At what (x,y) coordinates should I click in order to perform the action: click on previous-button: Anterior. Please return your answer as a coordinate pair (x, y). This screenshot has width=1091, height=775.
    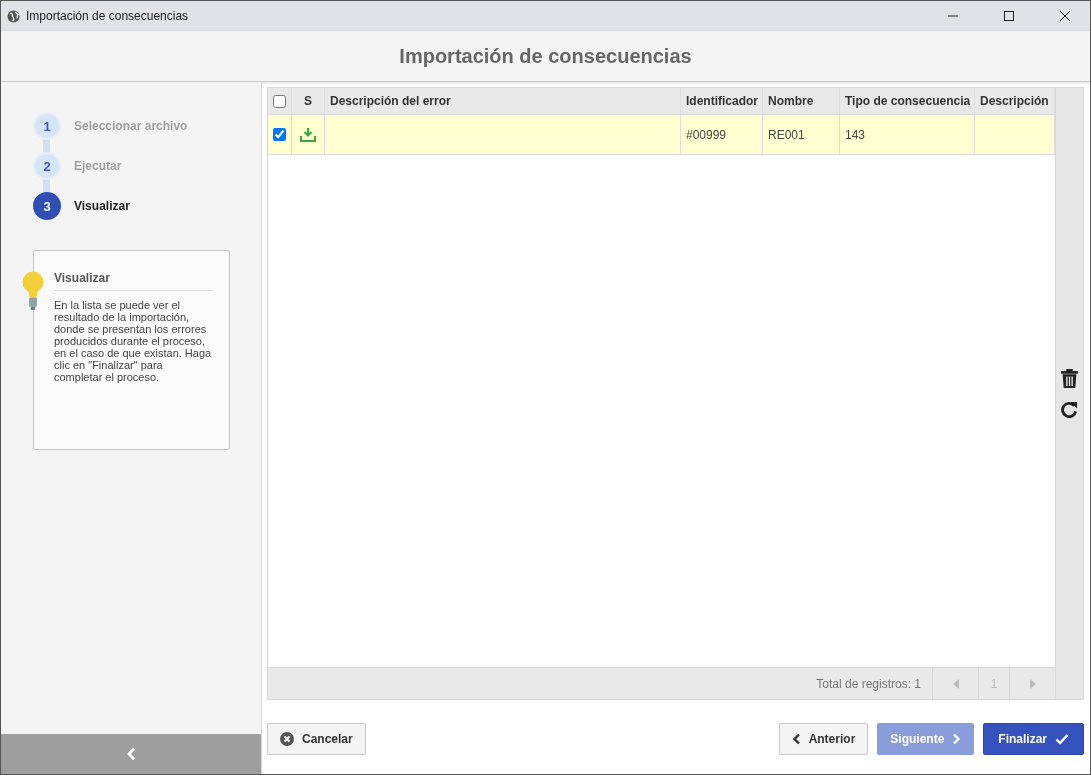
    Looking at the image, I should click on (823, 739).